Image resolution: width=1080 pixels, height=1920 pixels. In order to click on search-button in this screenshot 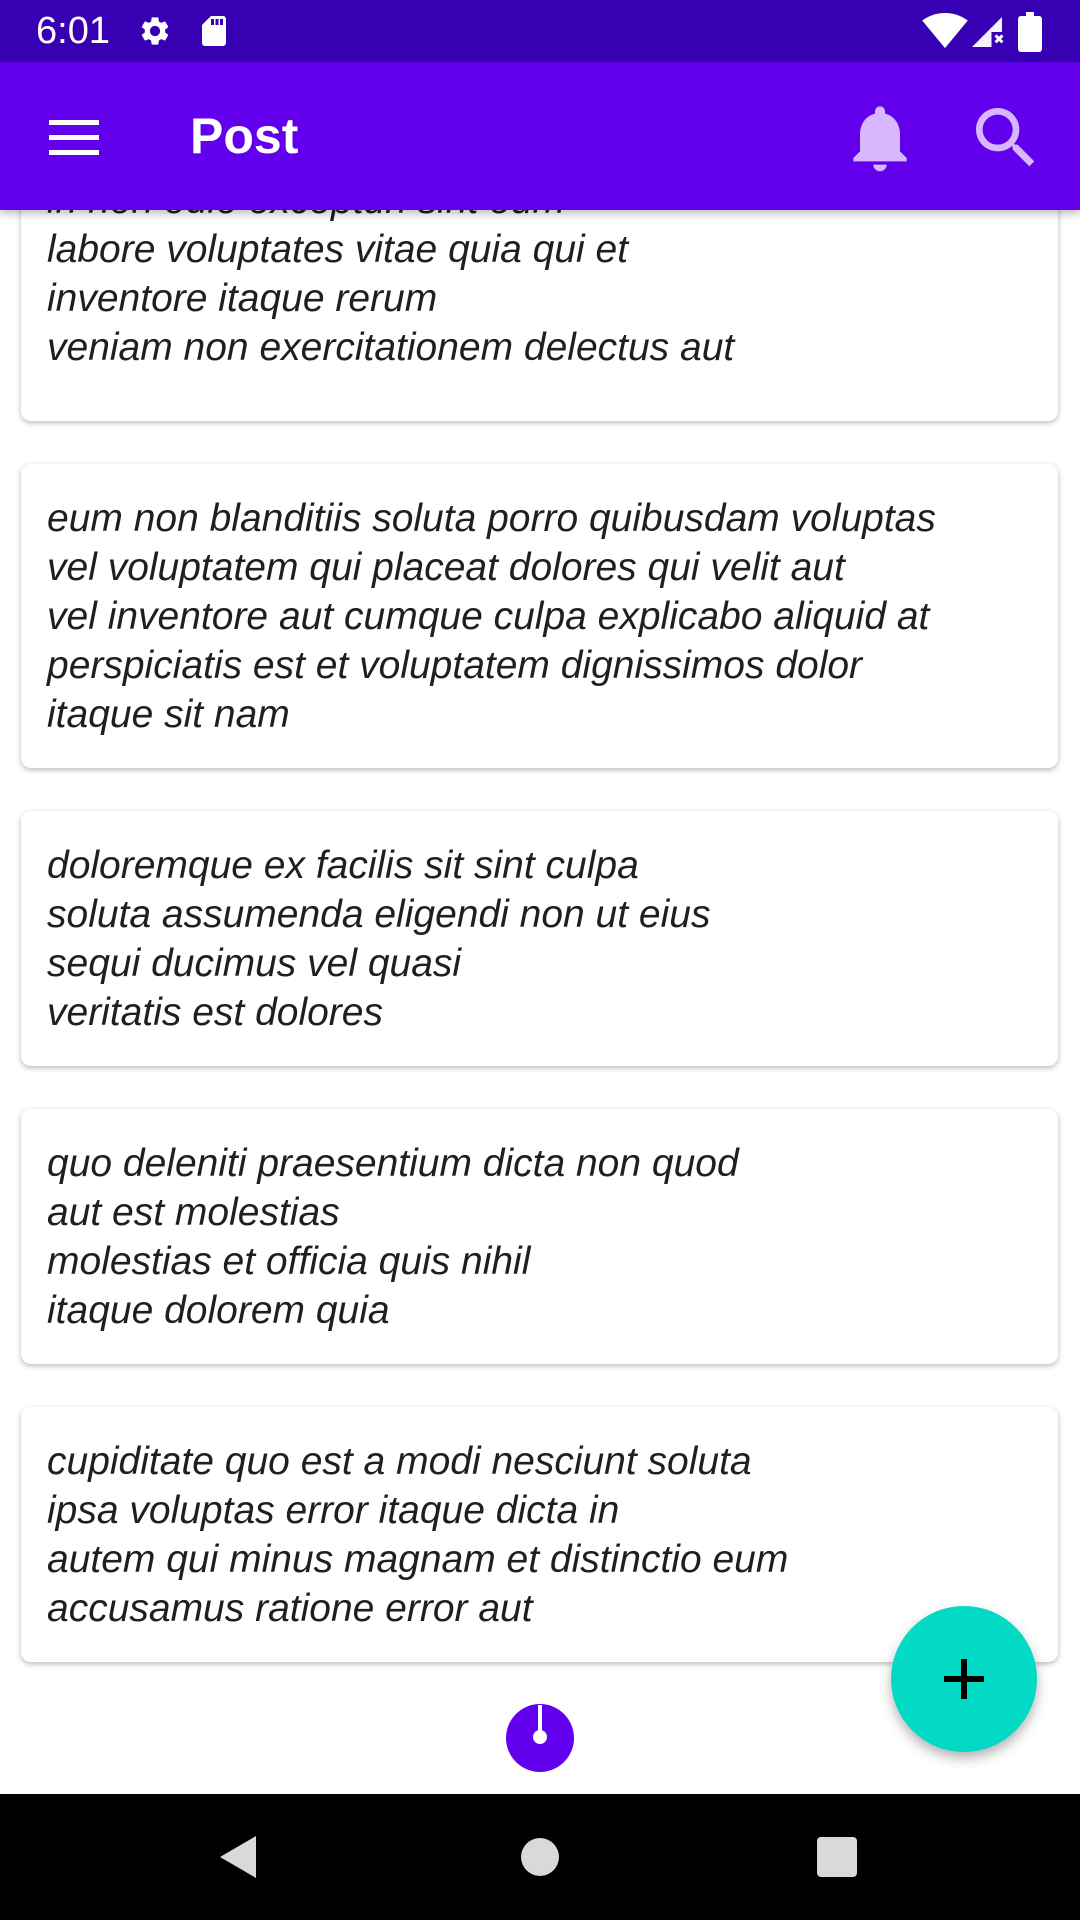, I will do `click(1006, 138)`.